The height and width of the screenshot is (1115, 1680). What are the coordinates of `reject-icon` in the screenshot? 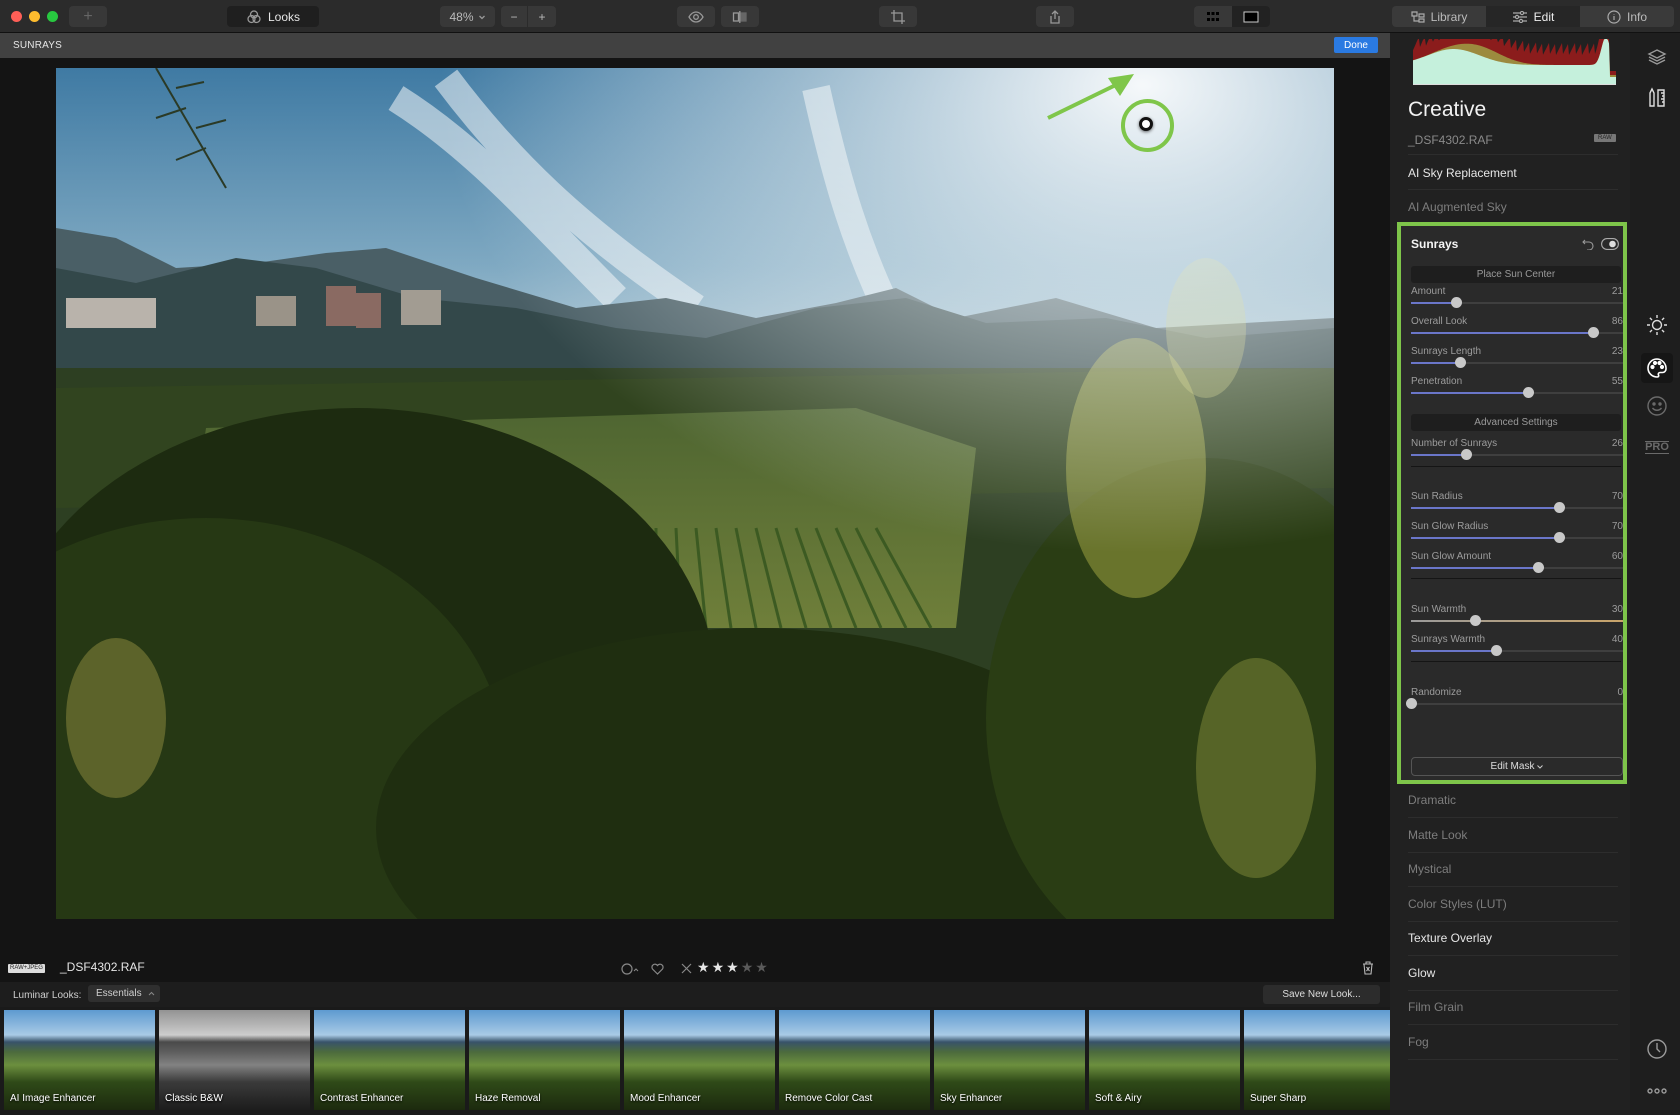 It's located at (686, 968).